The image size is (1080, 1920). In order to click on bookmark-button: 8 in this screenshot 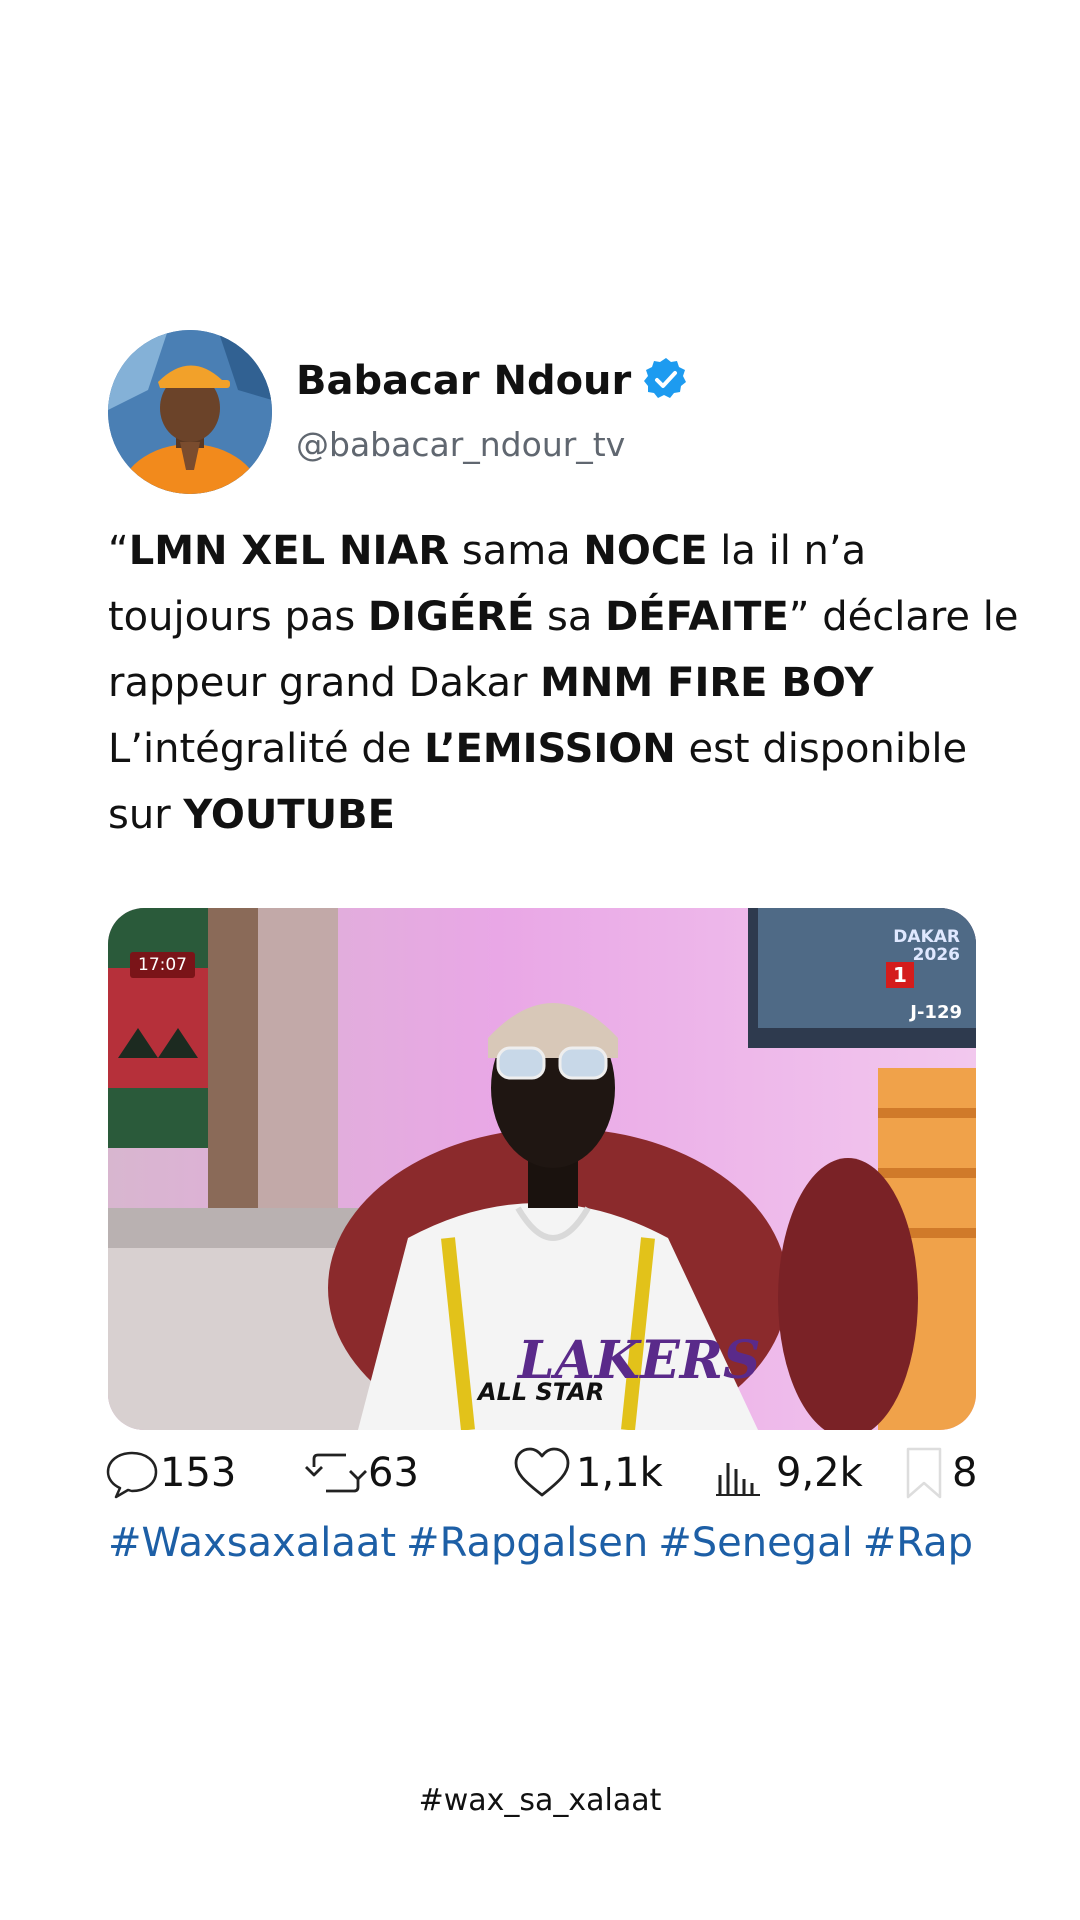, I will do `click(940, 1473)`.